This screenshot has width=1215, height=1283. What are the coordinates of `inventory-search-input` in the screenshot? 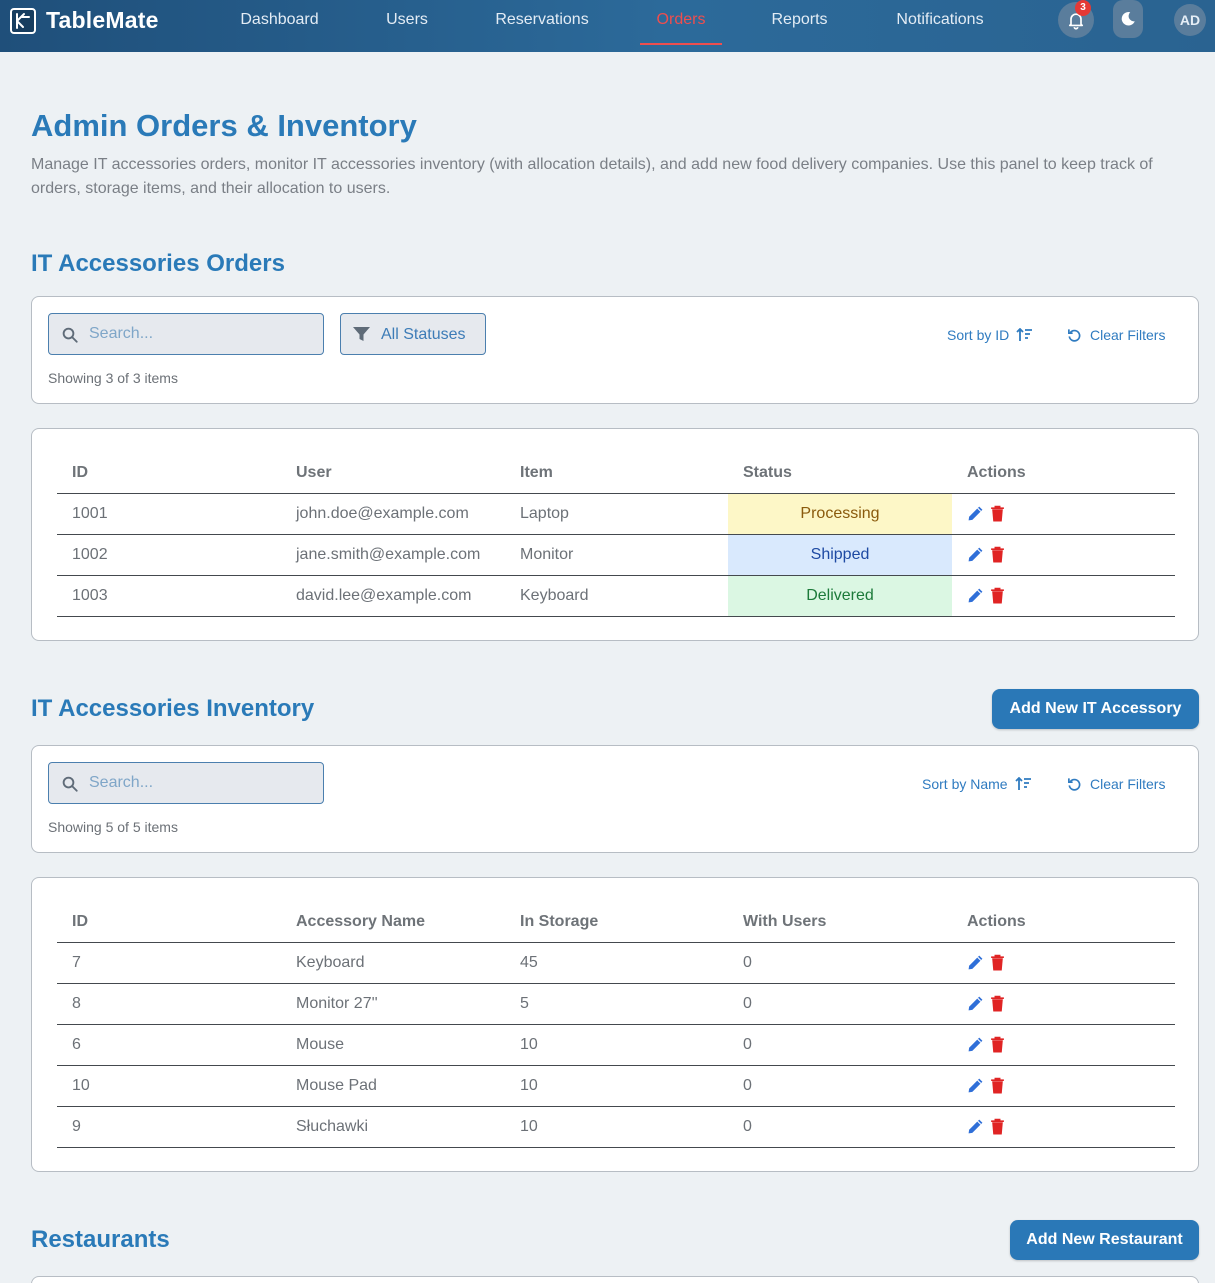 It's located at (199, 783).